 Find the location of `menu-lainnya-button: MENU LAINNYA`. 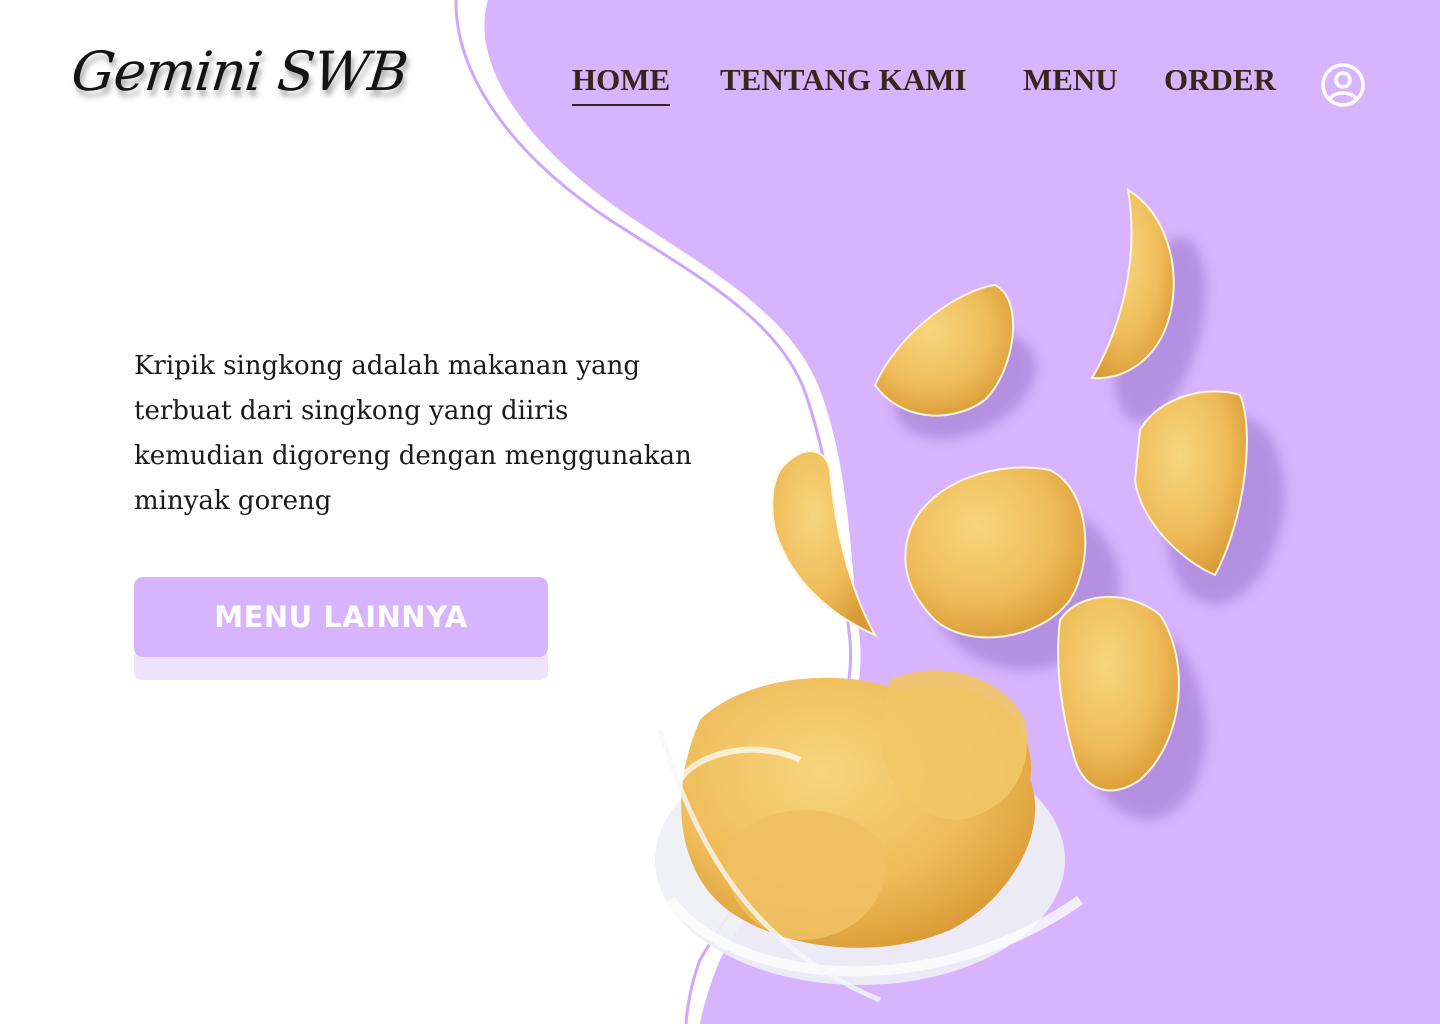

menu-lainnya-button: MENU LAINNYA is located at coordinates (341, 617).